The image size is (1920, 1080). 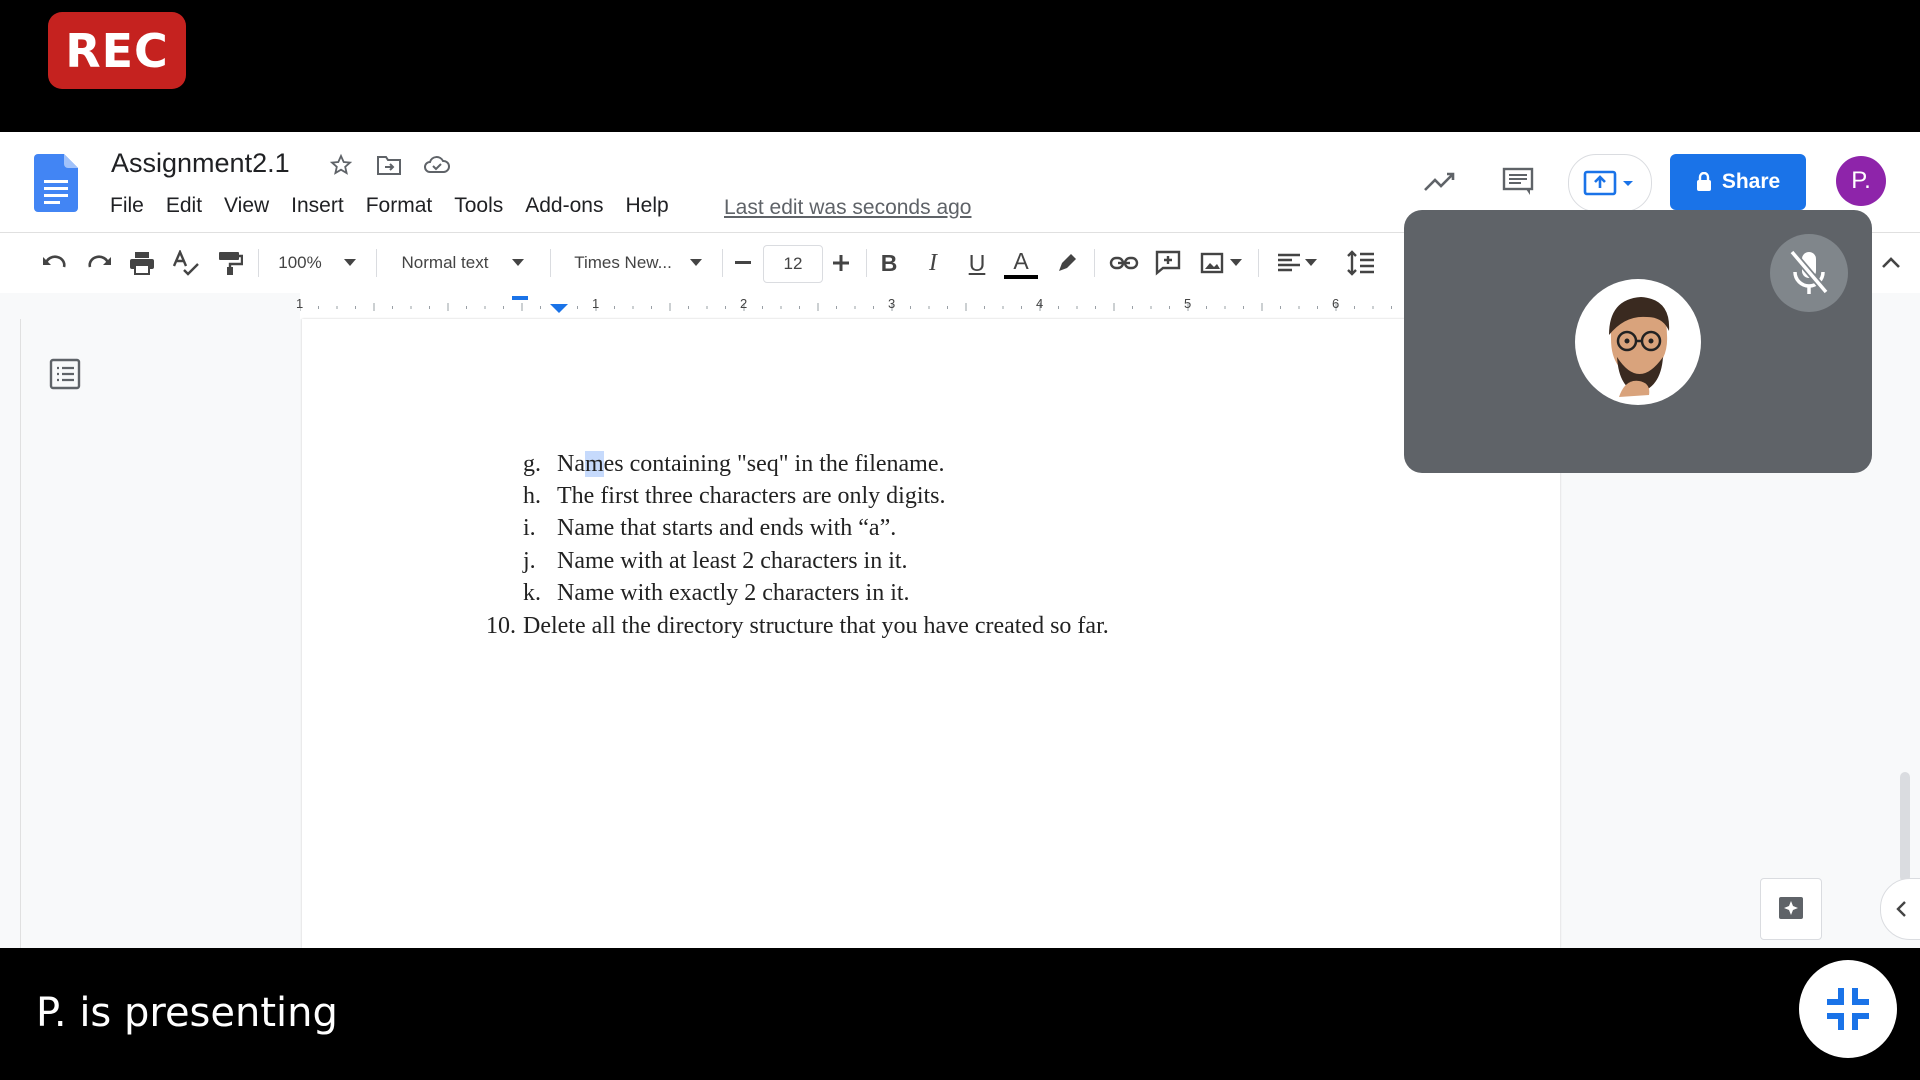 I want to click on menu-tools: Tools, so click(x=478, y=206).